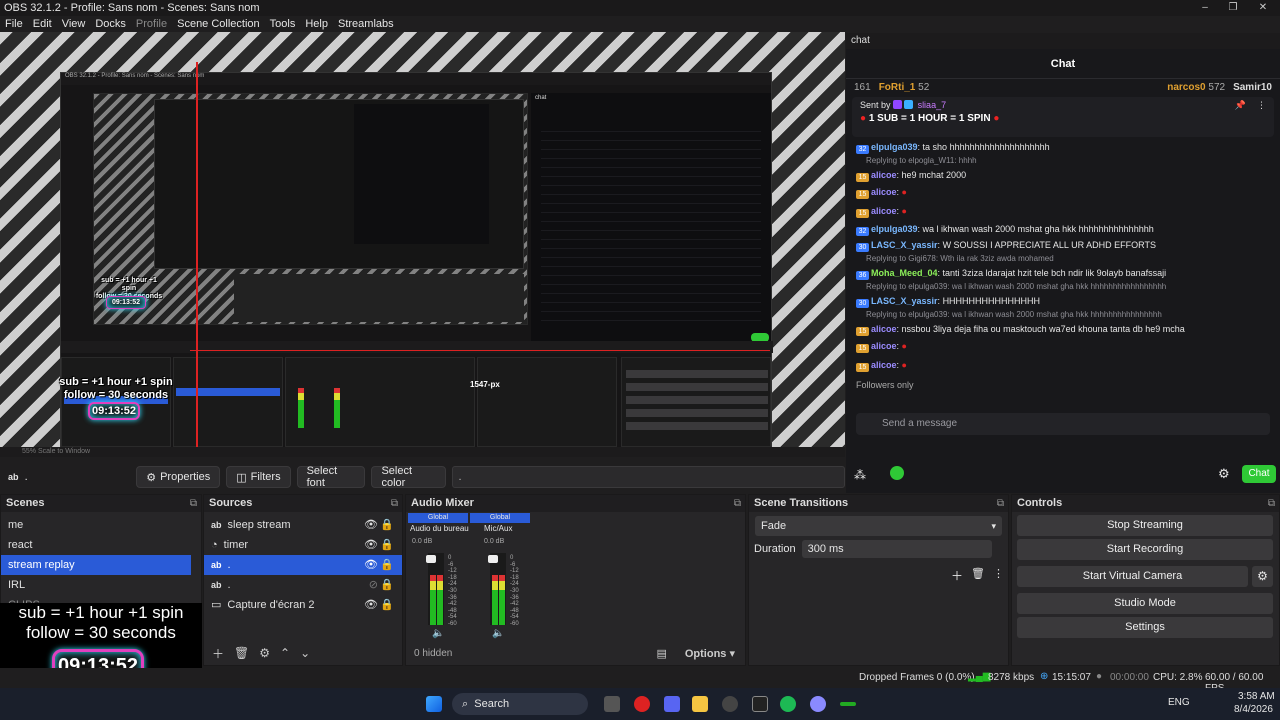 The image size is (1280, 720). What do you see at coordinates (672, 704) in the screenshot?
I see `discord-icon` at bounding box center [672, 704].